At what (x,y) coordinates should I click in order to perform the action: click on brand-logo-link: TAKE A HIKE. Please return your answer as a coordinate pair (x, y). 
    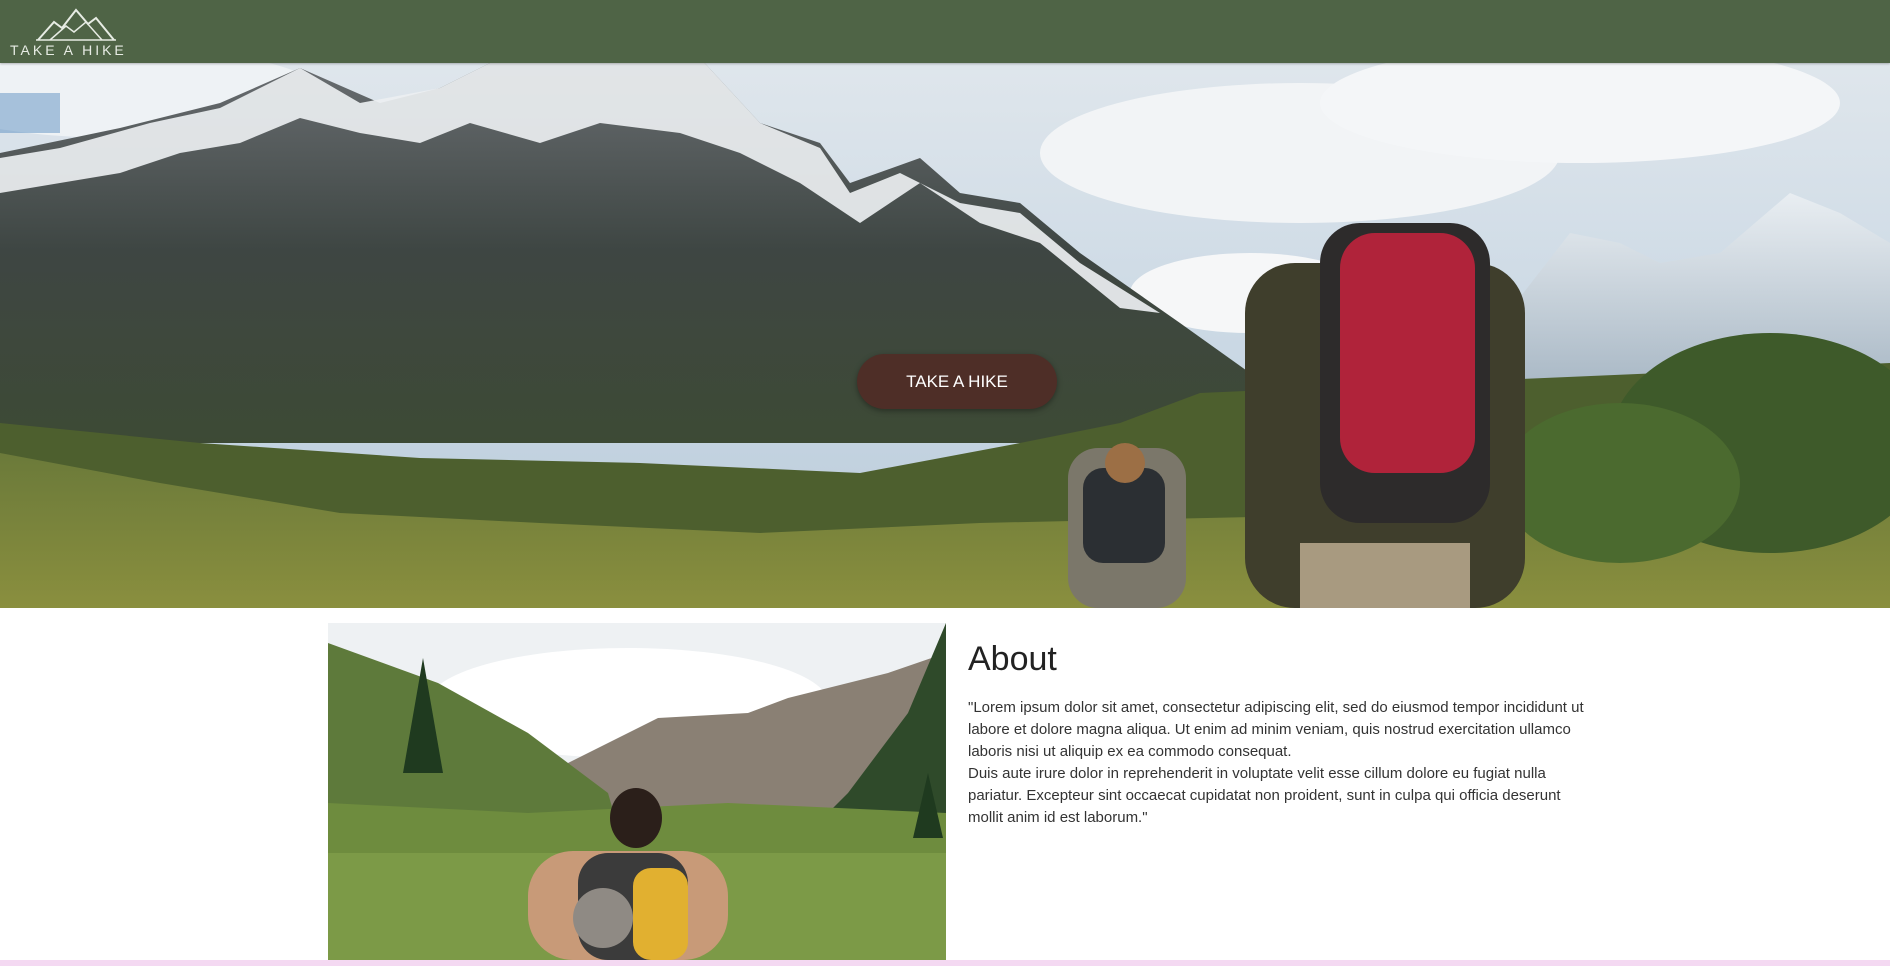
    Looking at the image, I should click on (72, 33).